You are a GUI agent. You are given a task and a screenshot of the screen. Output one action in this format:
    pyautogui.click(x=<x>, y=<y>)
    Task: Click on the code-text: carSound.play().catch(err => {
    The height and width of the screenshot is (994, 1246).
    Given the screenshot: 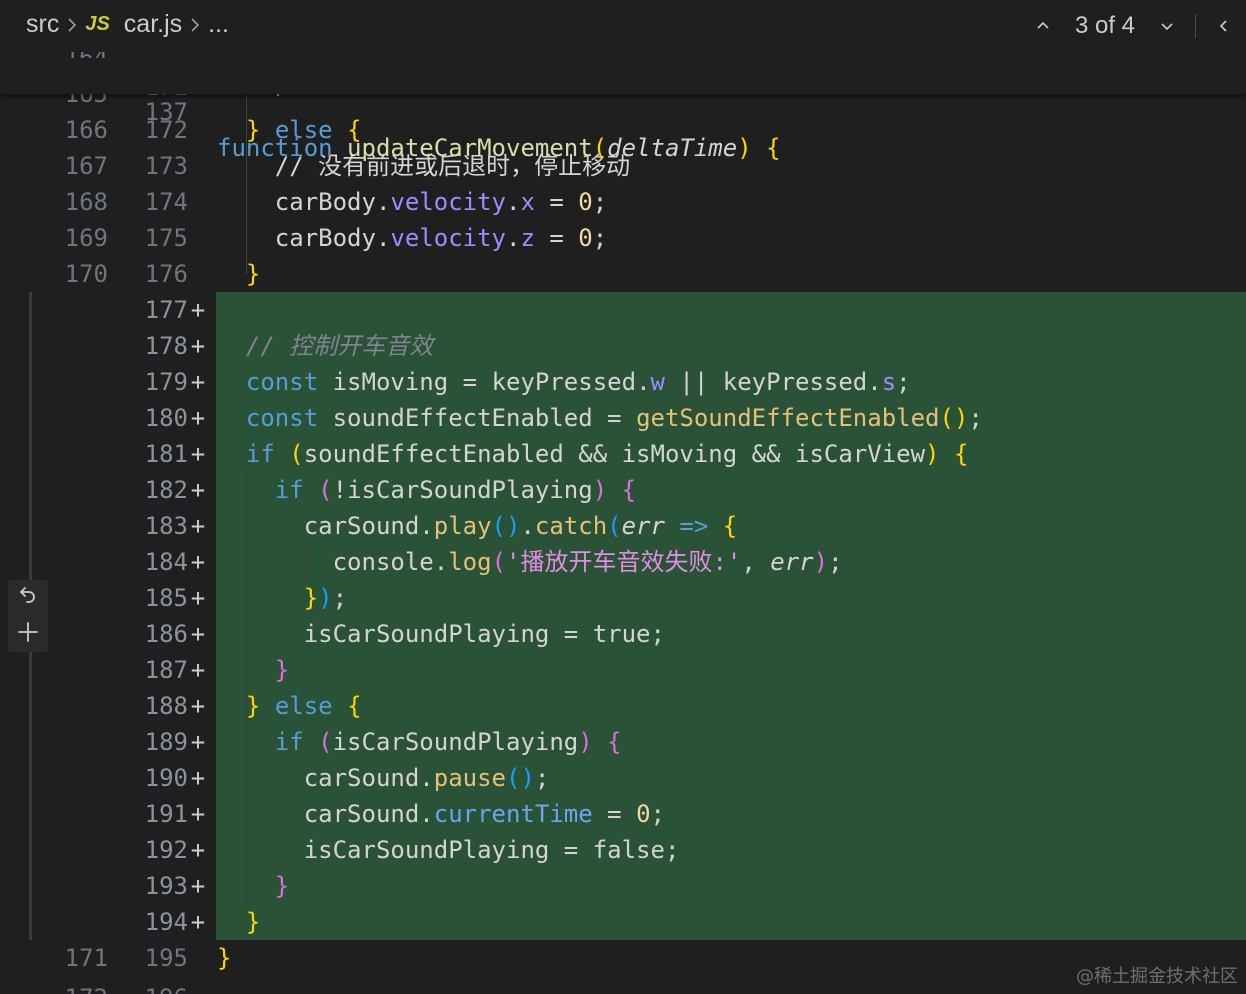 What is the action you would take?
    pyautogui.click(x=520, y=526)
    